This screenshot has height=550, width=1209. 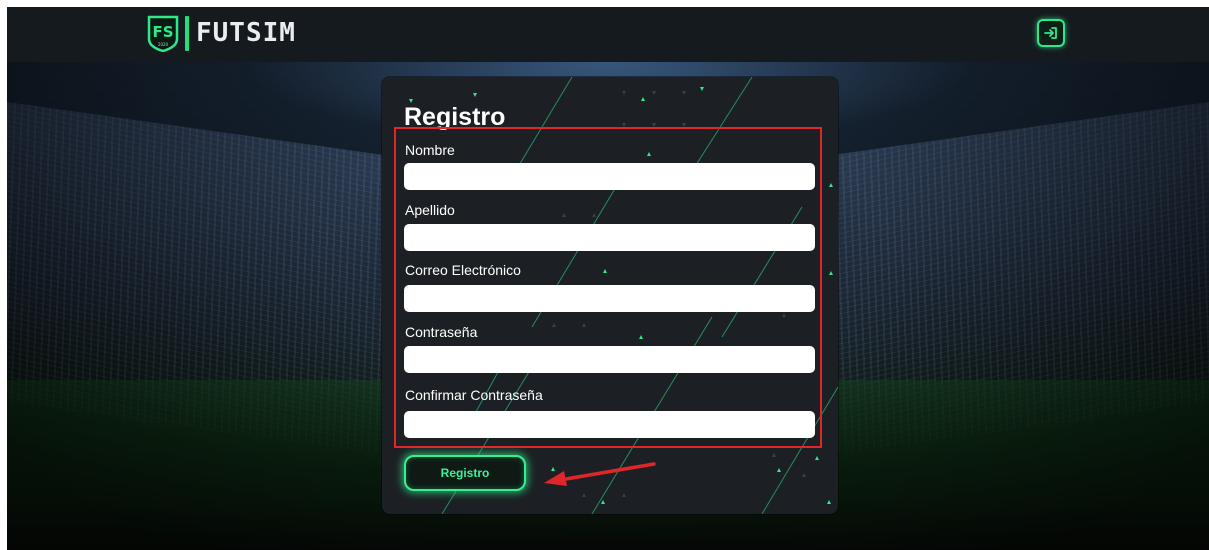 What do you see at coordinates (609, 176) in the screenshot?
I see `nombre-input` at bounding box center [609, 176].